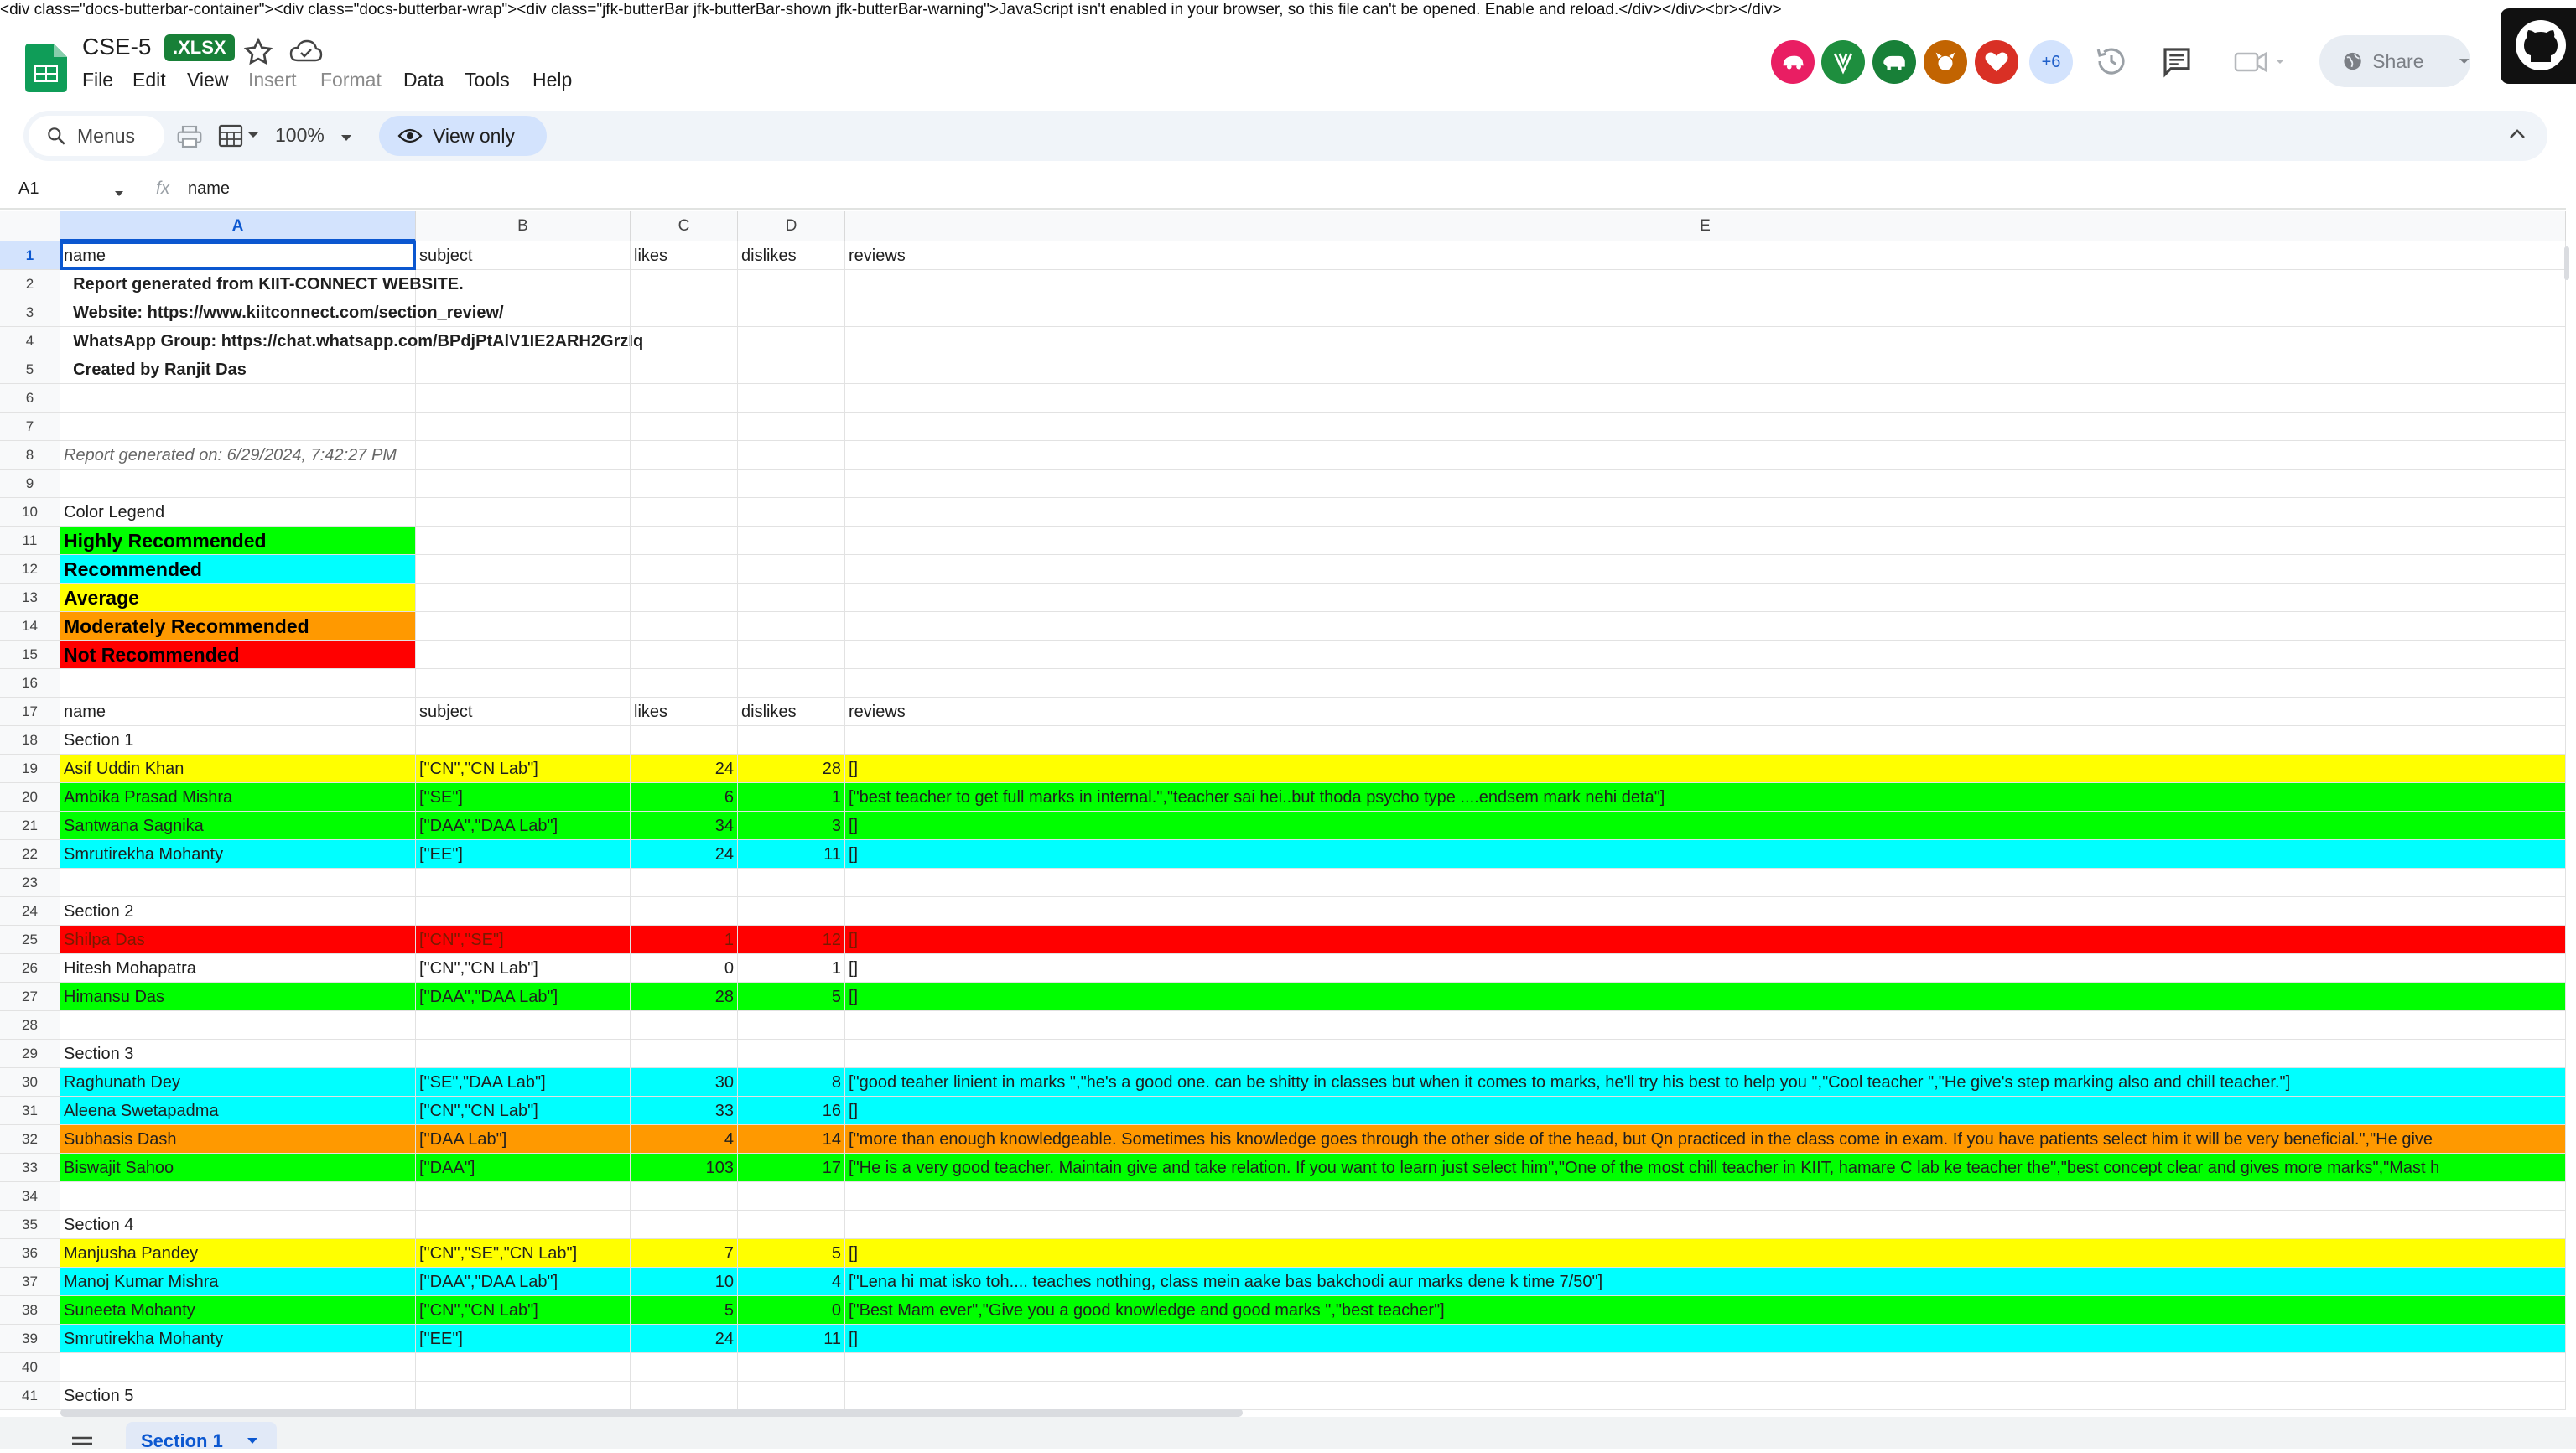 The height and width of the screenshot is (1453, 2576). Describe the element at coordinates (1705, 712) in the screenshot. I see `cell-e: reviews` at that location.